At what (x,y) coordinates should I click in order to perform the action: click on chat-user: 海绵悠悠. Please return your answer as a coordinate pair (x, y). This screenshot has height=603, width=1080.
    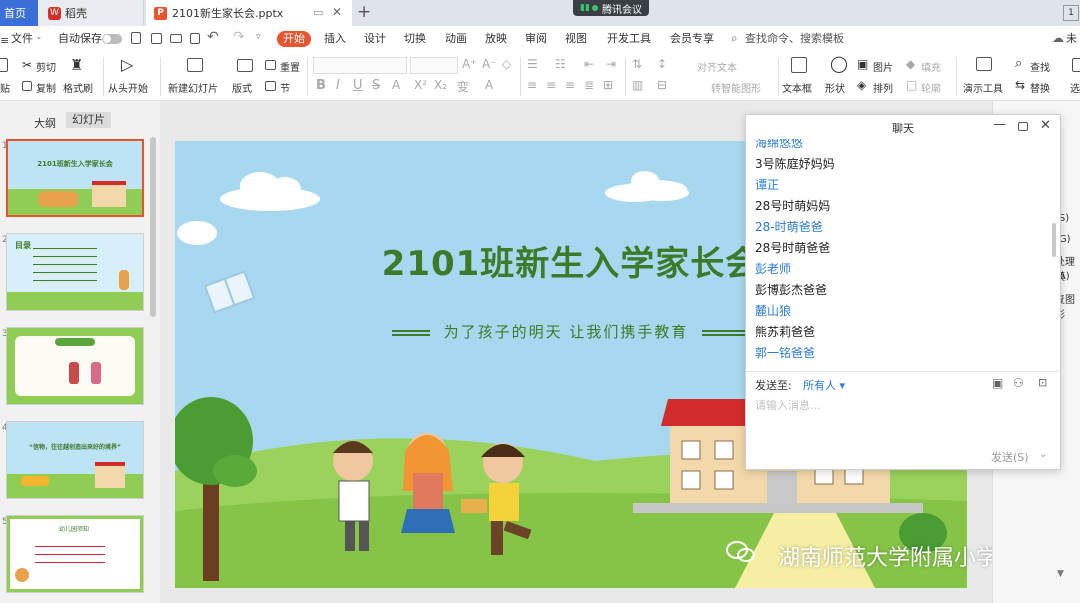
    Looking at the image, I should click on (779, 145).